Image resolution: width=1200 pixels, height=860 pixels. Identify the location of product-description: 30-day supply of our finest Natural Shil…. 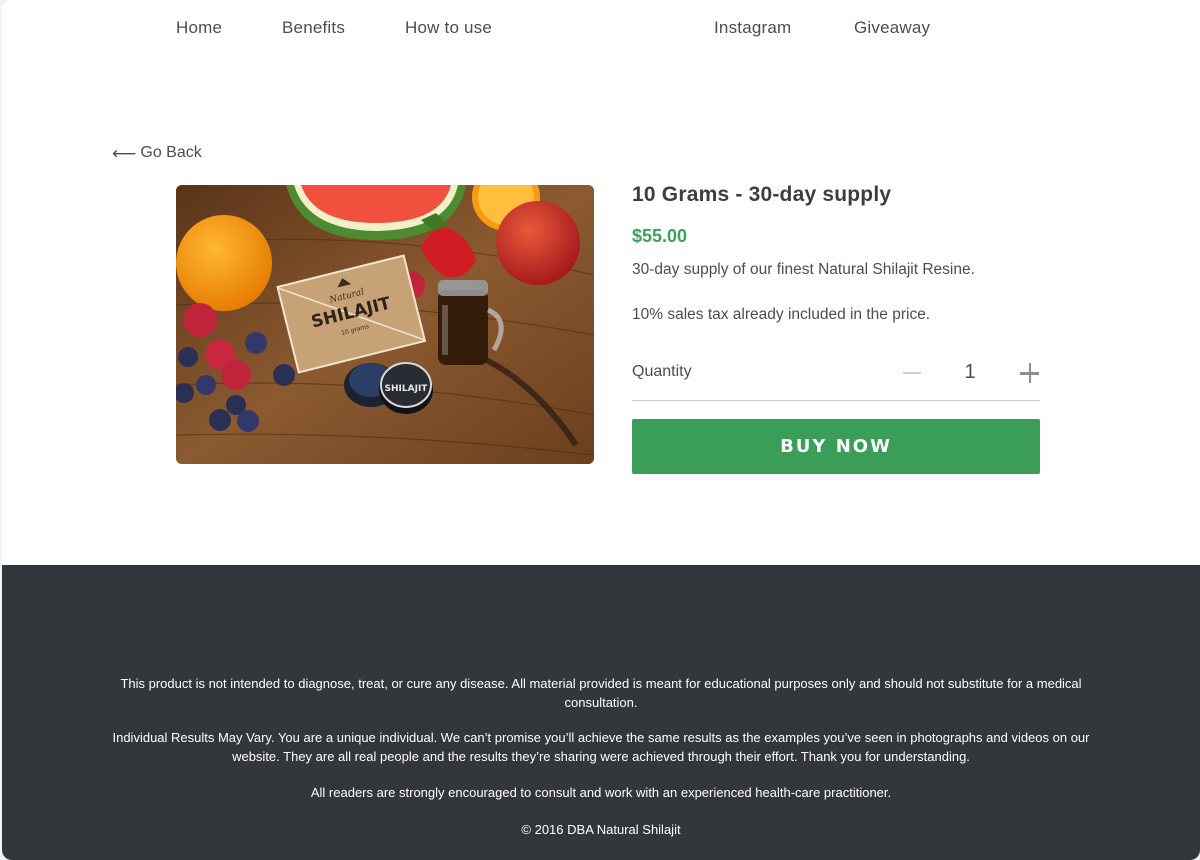
(803, 269).